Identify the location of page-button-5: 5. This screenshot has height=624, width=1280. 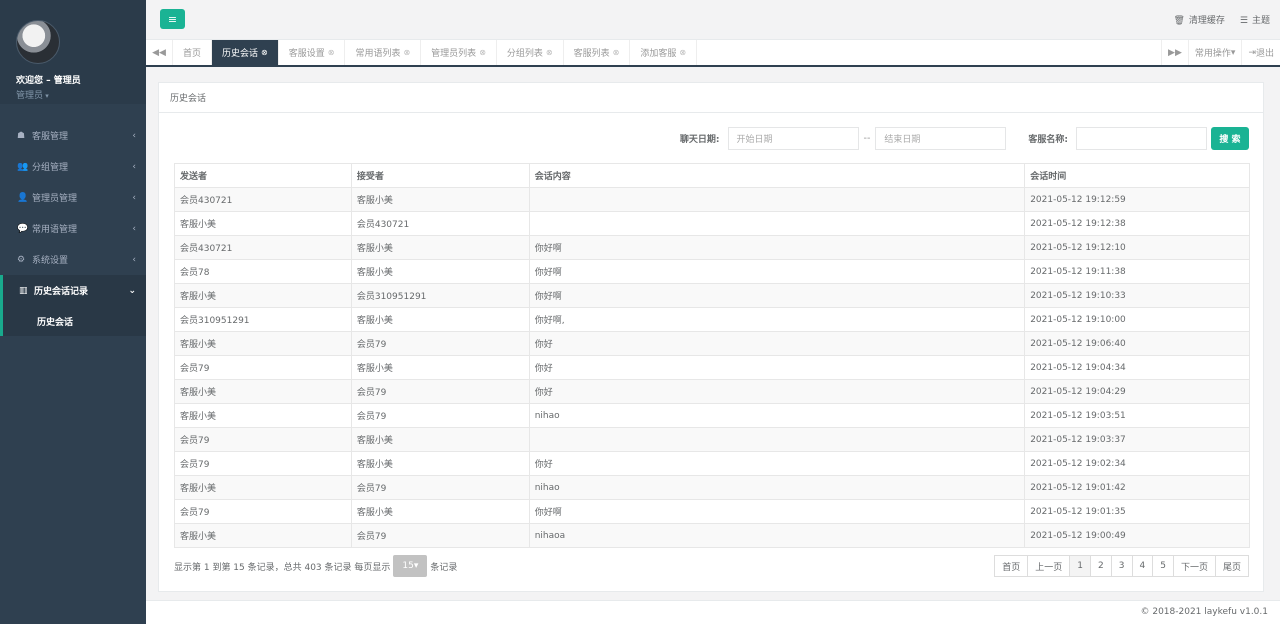
(1163, 566).